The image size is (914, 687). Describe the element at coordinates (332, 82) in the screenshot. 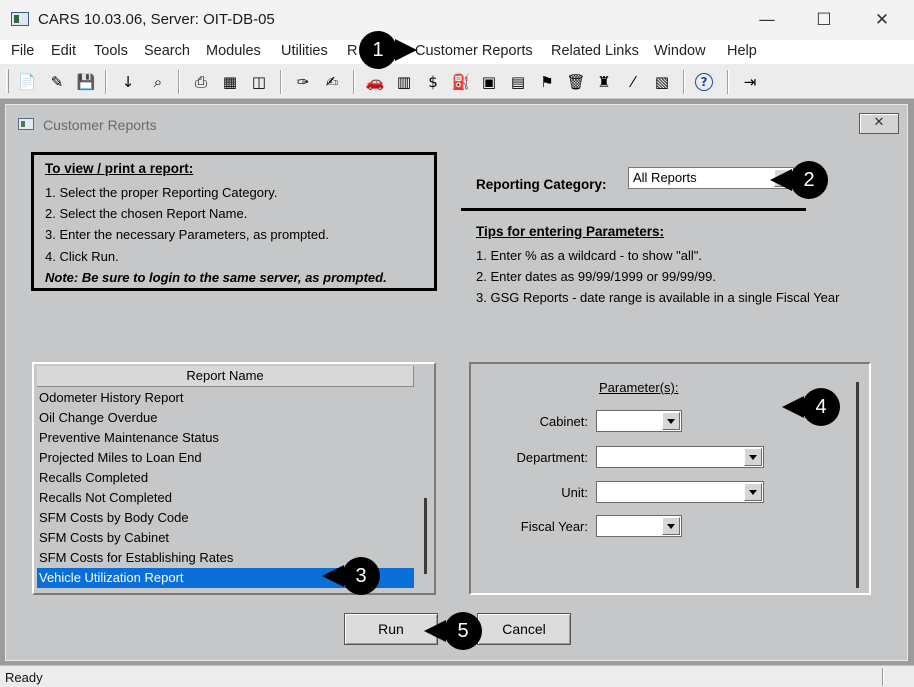

I see `notes-icon: ✍` at that location.